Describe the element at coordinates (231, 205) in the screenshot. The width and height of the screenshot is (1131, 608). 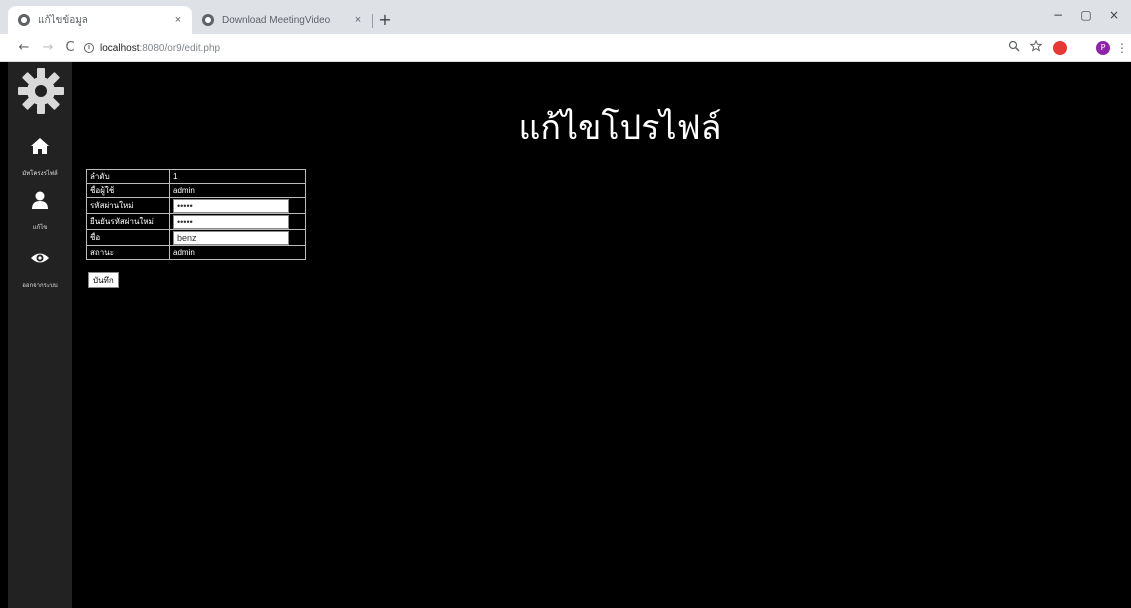
I see `new-password-field` at that location.